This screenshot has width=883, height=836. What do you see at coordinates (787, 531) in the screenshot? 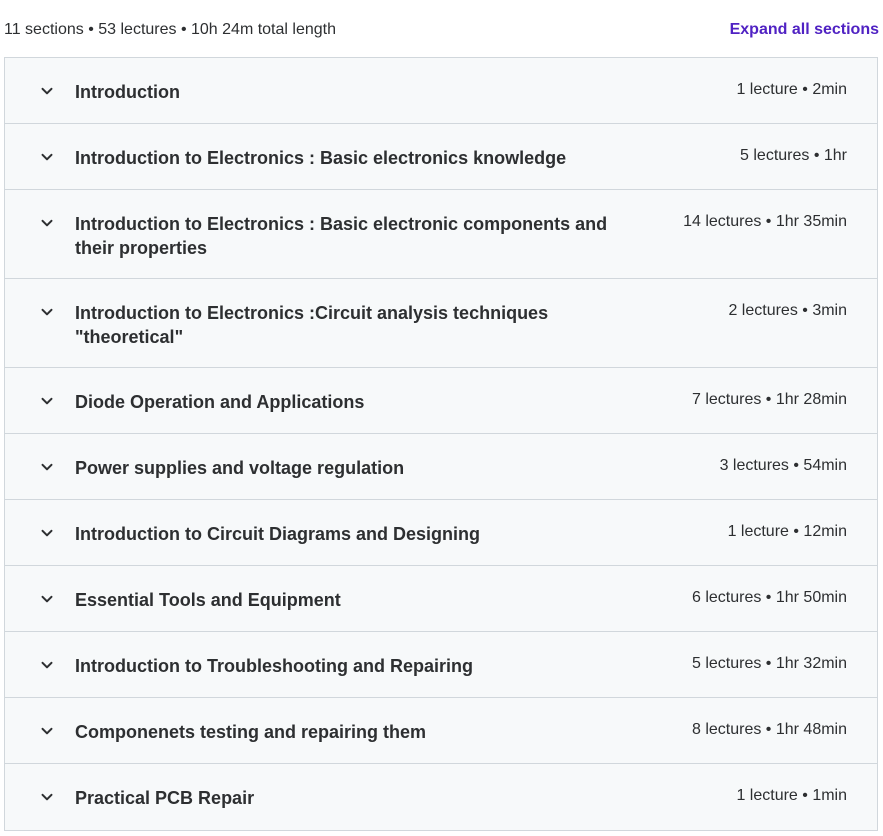
I see `section-content-summary: 1 lecture • 12min` at bounding box center [787, 531].